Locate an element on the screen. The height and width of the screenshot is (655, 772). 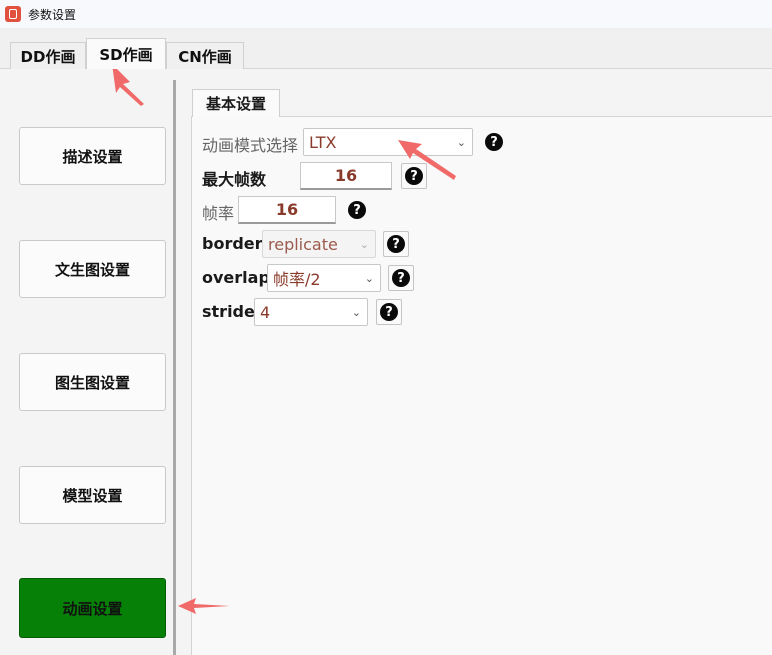
title-bar: 参数设置 is located at coordinates (386, 14).